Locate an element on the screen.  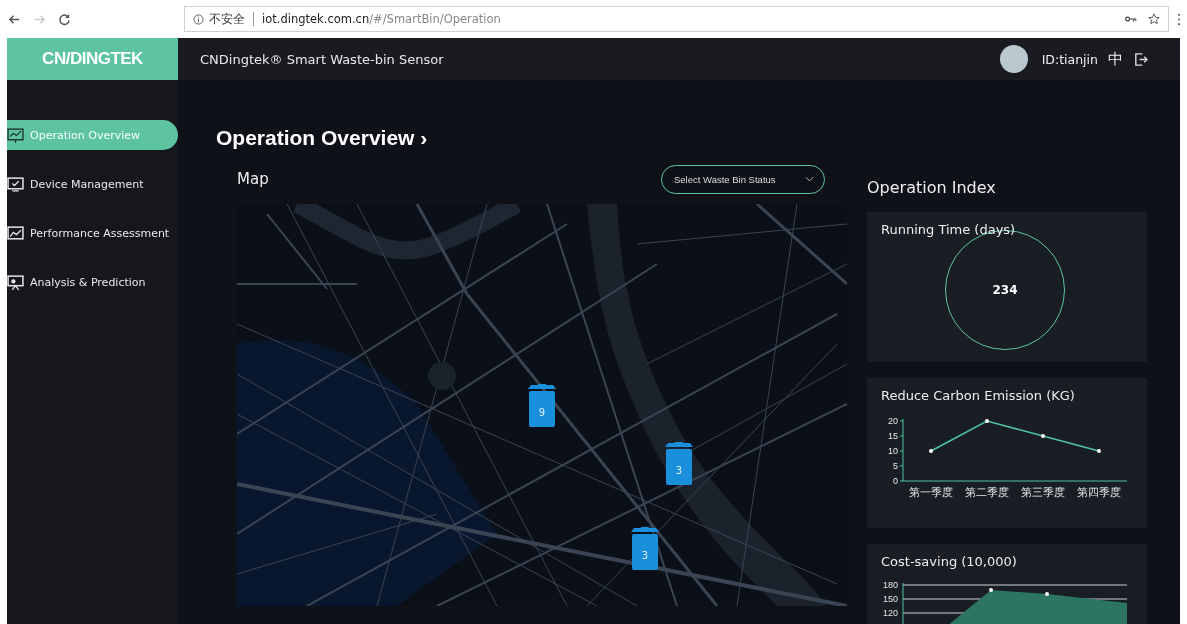
tick-label: 0 is located at coordinates (895, 481).